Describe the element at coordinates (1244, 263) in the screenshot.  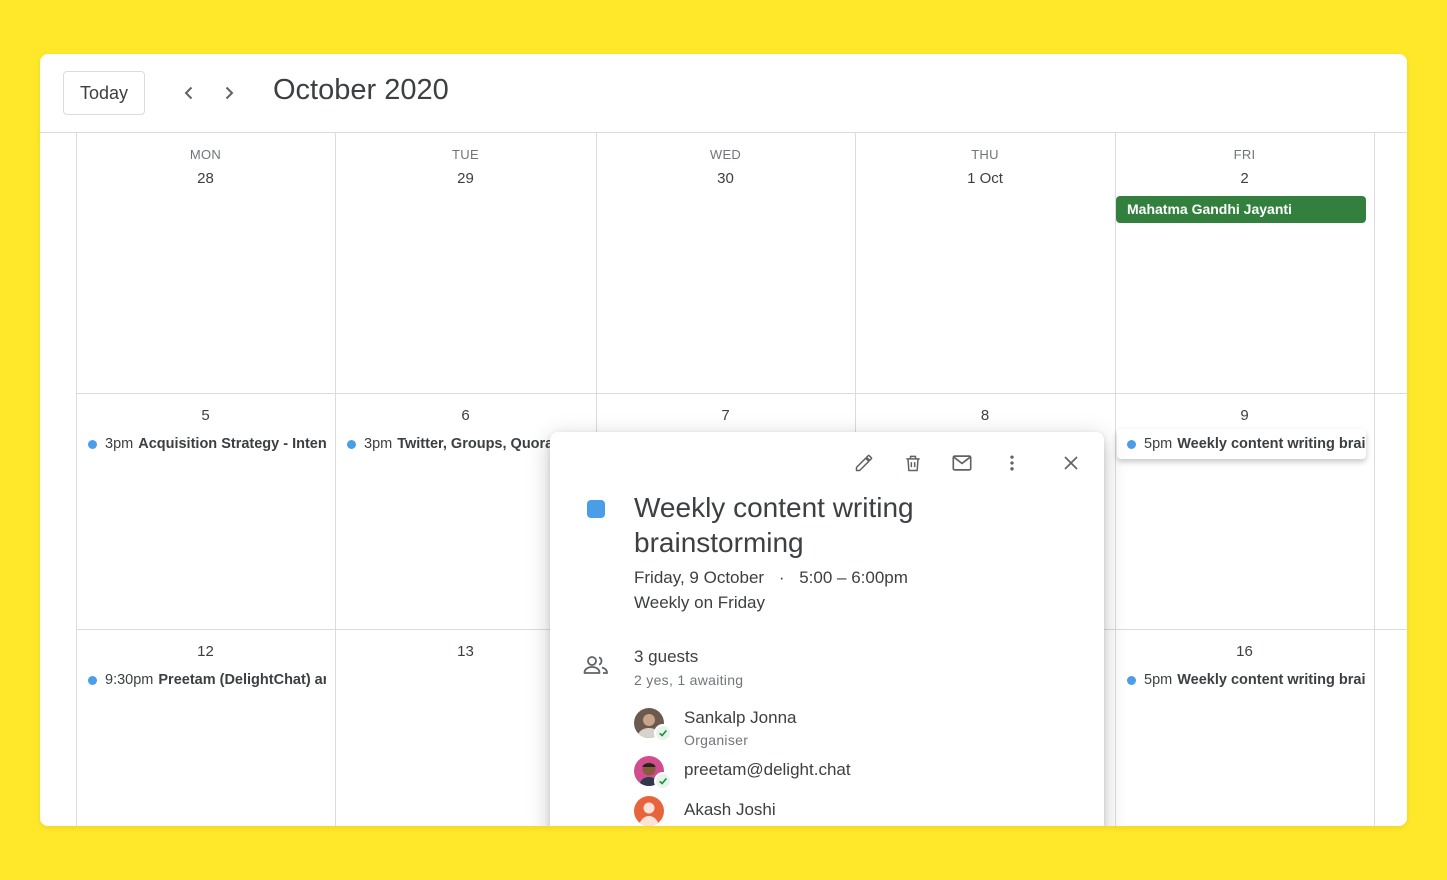
I see `day-cell: FRI 2` at that location.